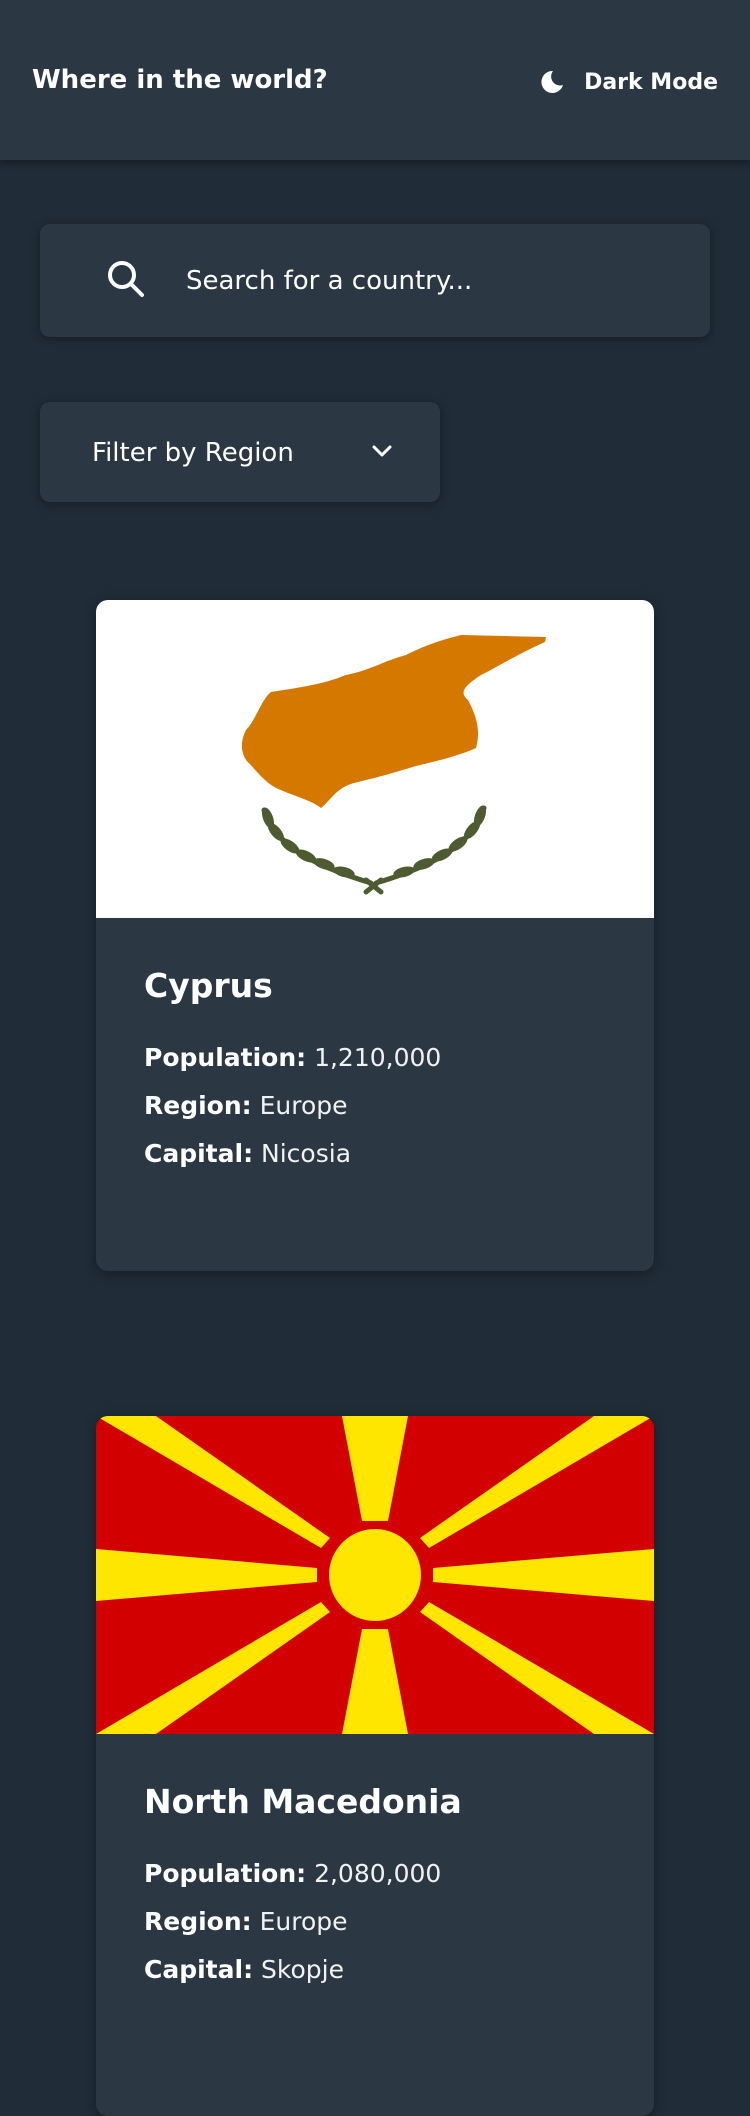  I want to click on dark-mode-toggle: Dark Mode, so click(628, 82).